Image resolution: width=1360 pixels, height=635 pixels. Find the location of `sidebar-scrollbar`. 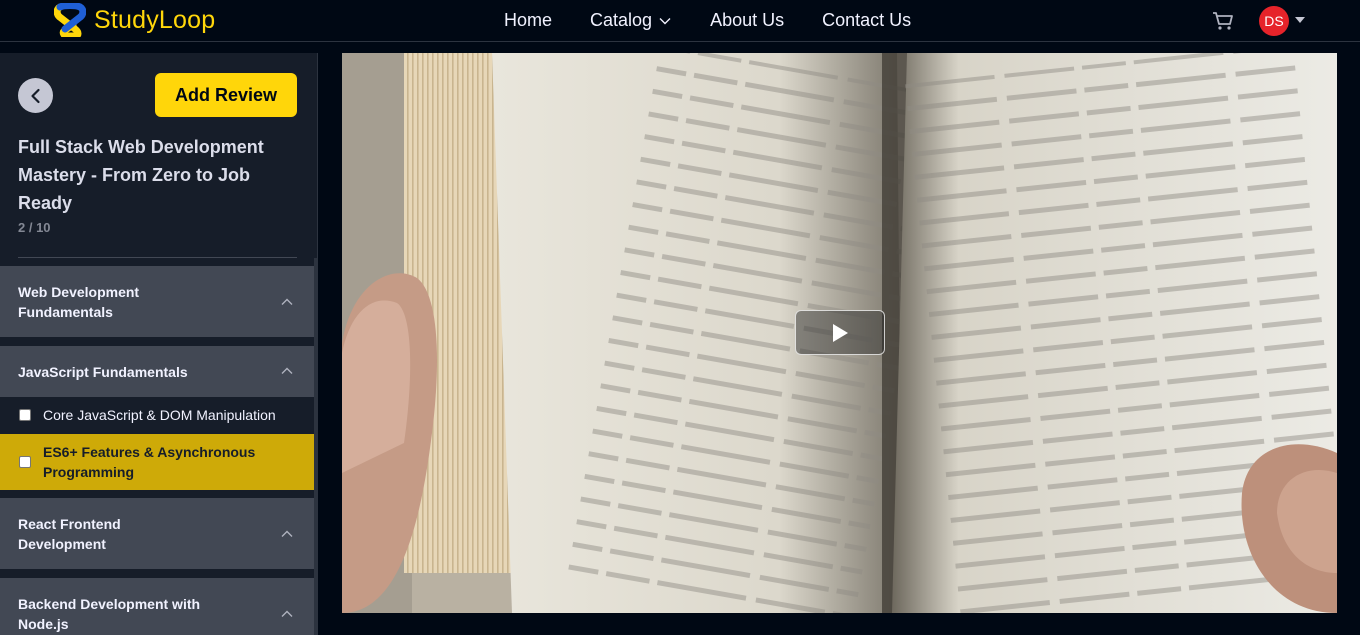

sidebar-scrollbar is located at coordinates (315, 446).